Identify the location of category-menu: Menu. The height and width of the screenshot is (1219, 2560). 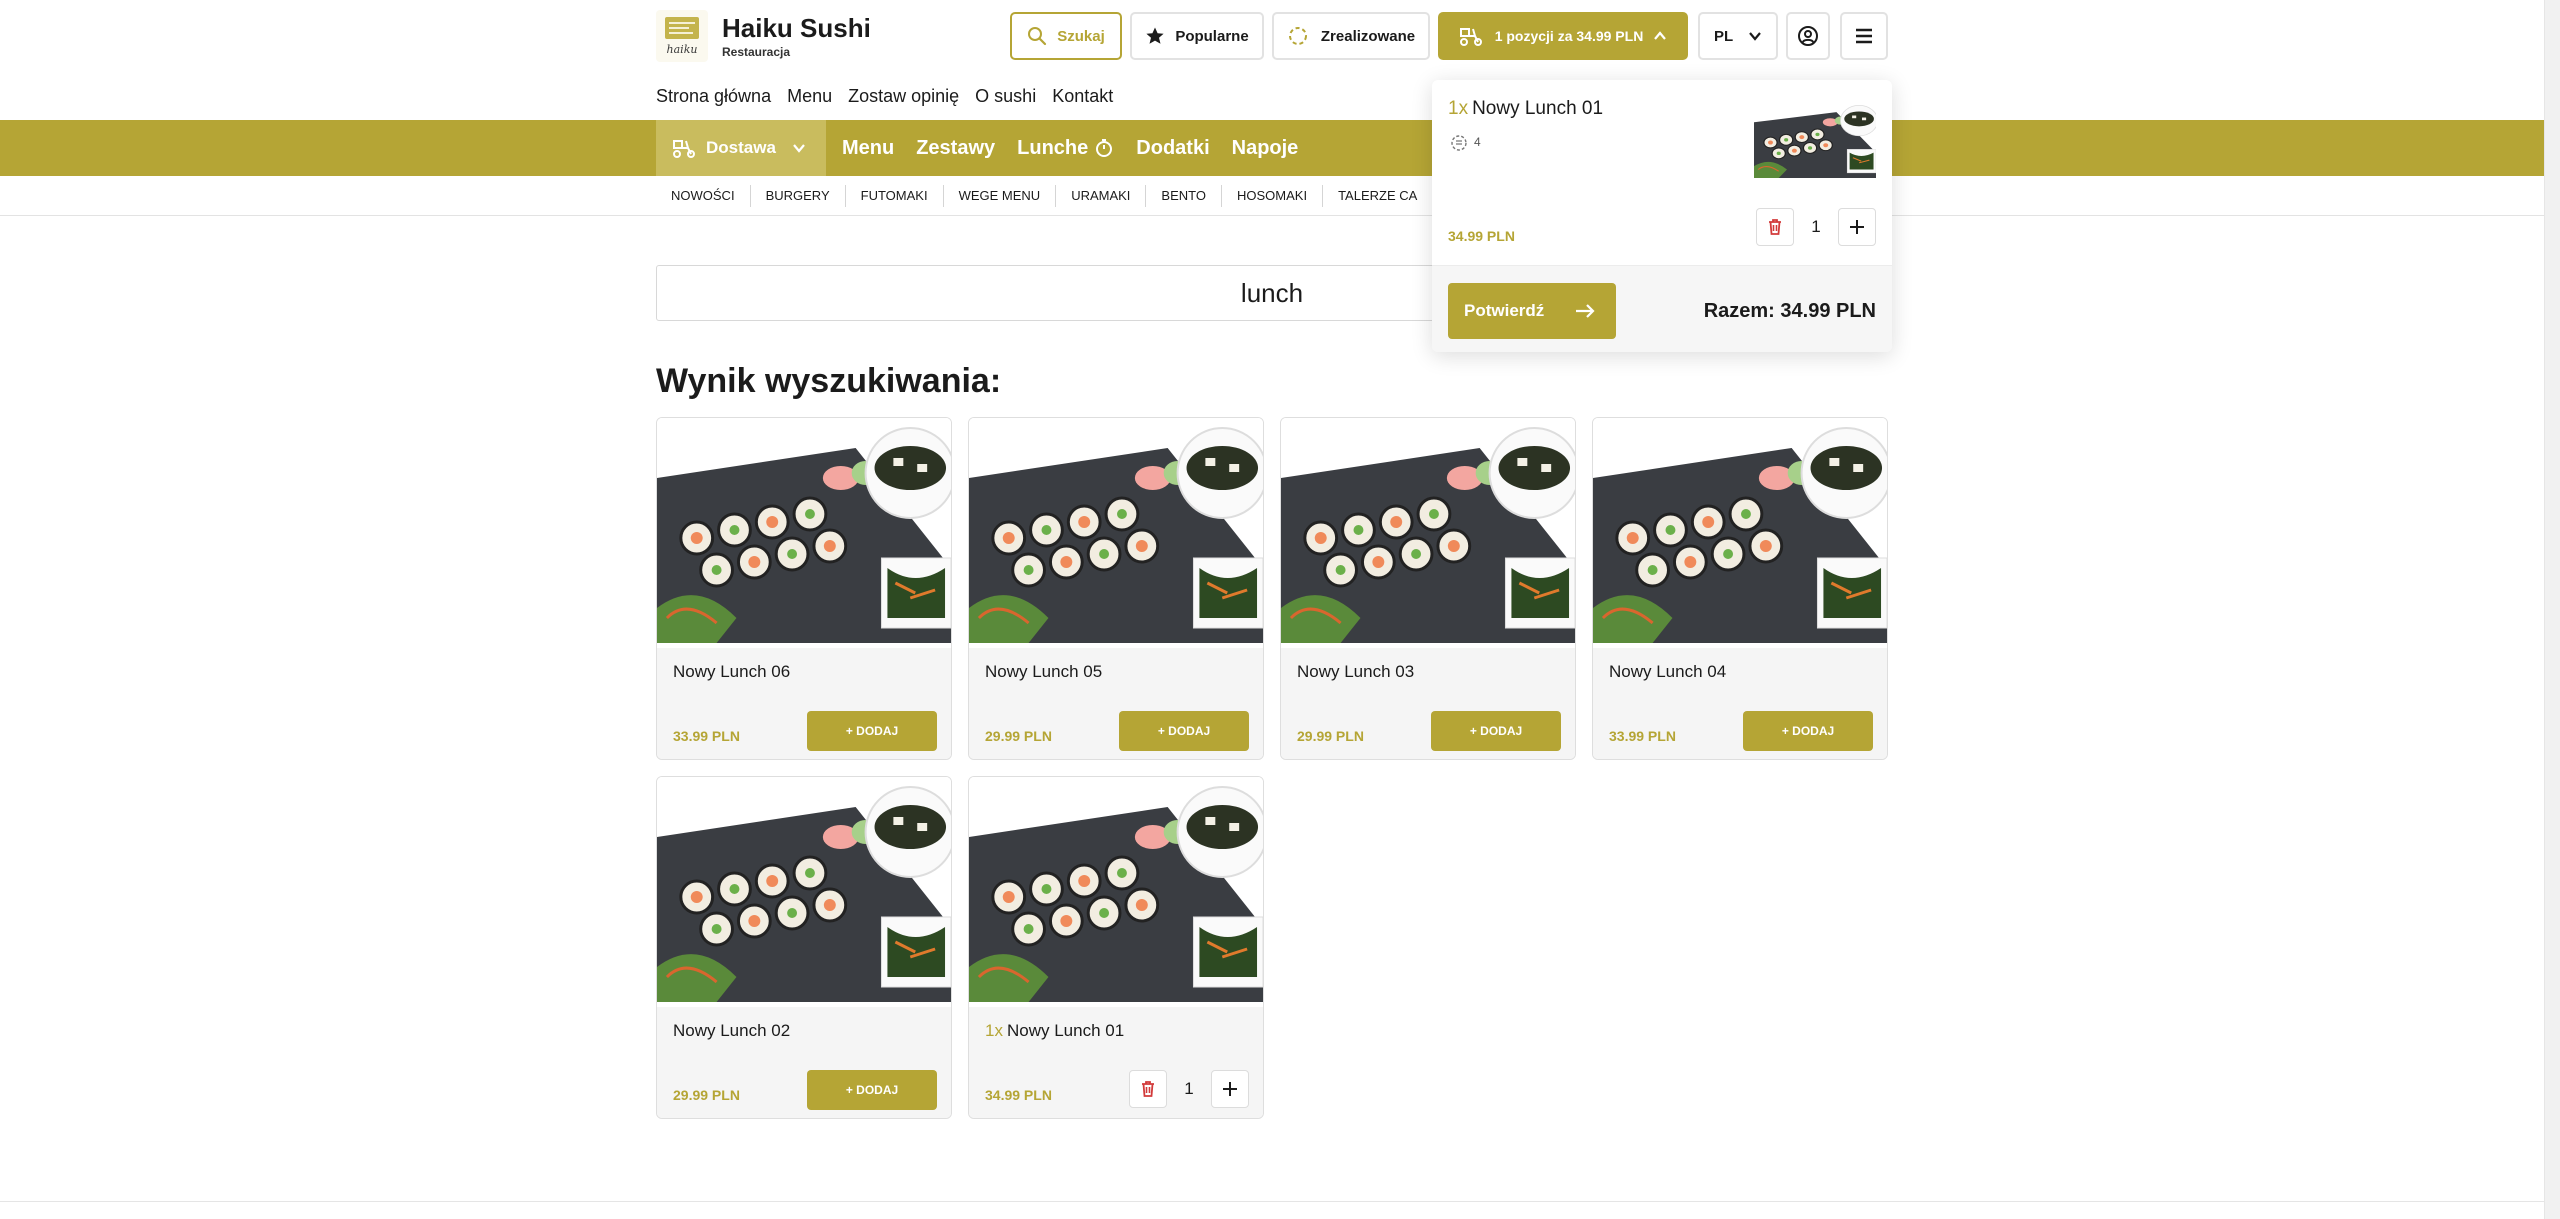
(868, 148).